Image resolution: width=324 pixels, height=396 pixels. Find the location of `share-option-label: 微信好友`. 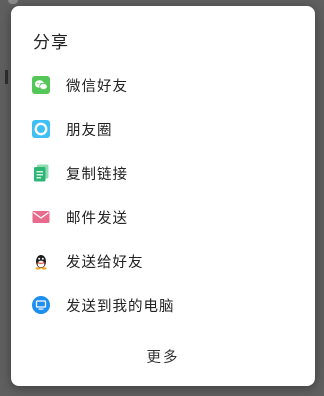

share-option-label: 微信好友 is located at coordinates (97, 87).